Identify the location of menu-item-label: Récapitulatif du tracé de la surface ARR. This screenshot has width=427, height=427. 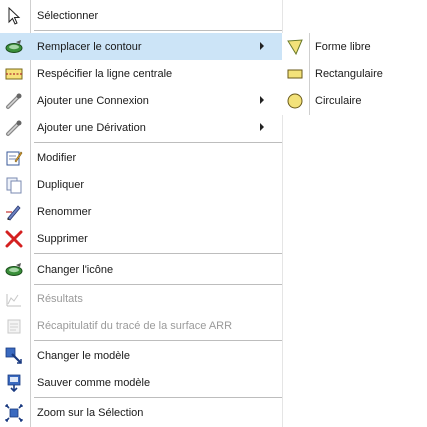
(135, 326).